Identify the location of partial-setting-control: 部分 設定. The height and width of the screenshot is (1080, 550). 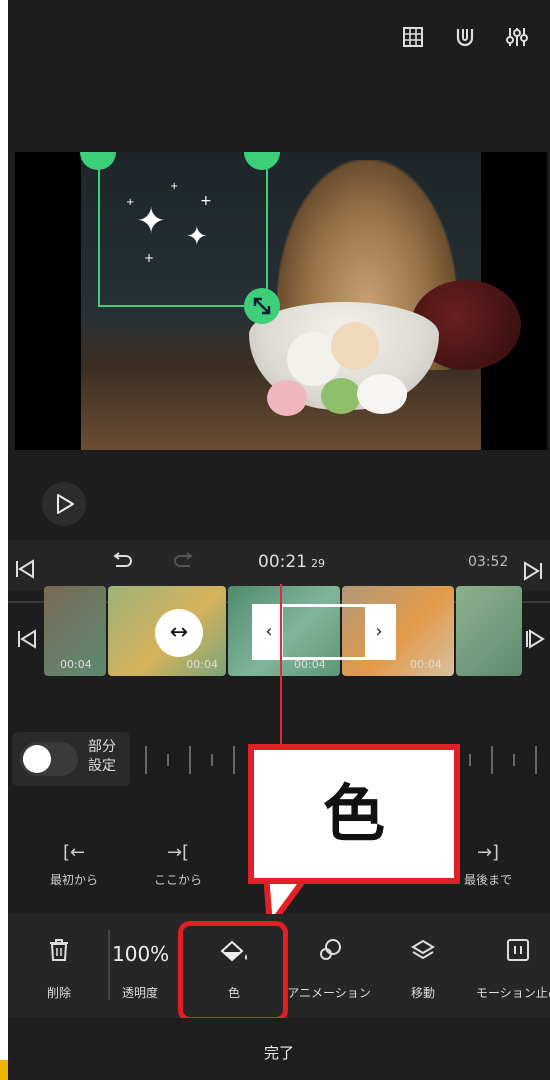
(71, 759).